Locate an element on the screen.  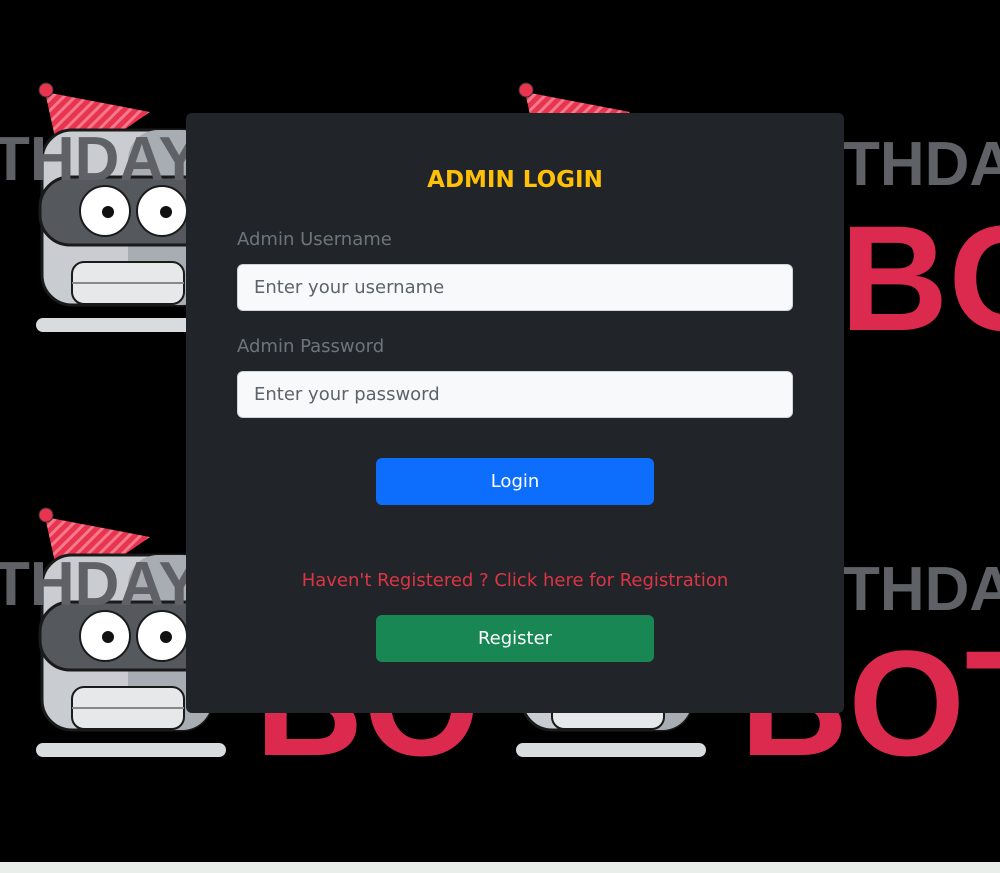
username-label: Admin Username is located at coordinates (314, 239).